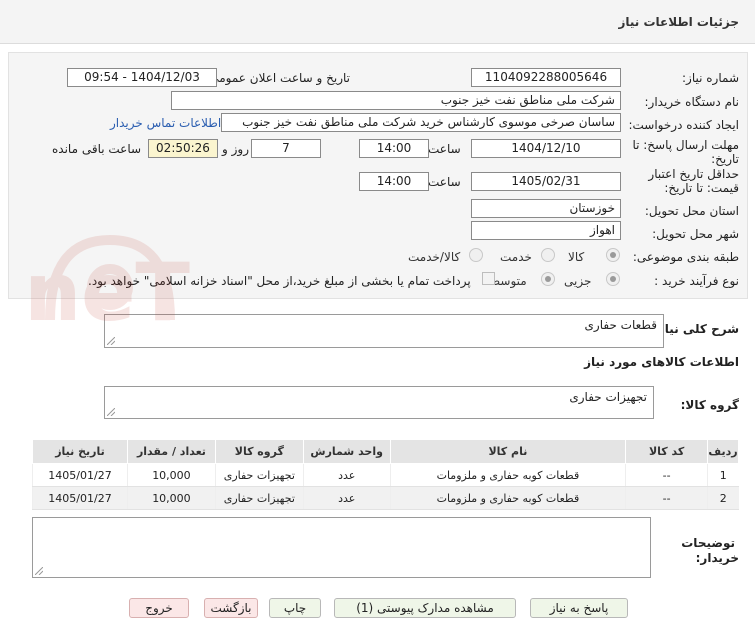  Describe the element at coordinates (394, 148) in the screenshot. I see `deadline-time-field: 14:00` at that location.